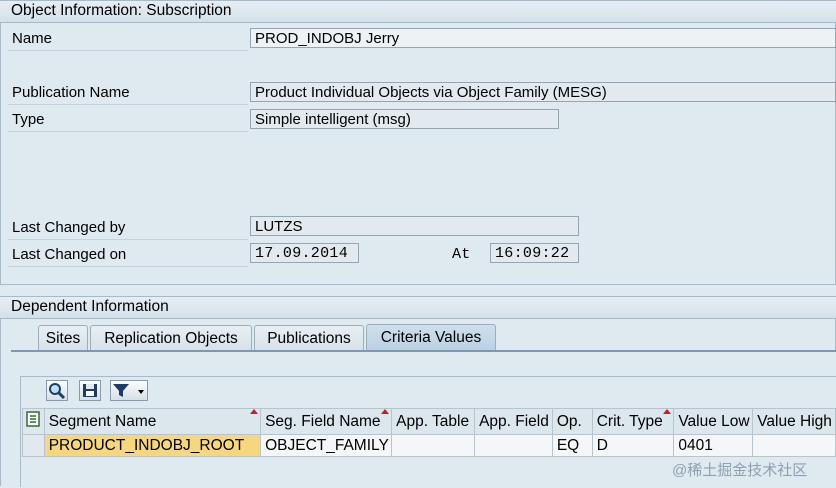  I want to click on tab-sites: Sites, so click(63, 338).